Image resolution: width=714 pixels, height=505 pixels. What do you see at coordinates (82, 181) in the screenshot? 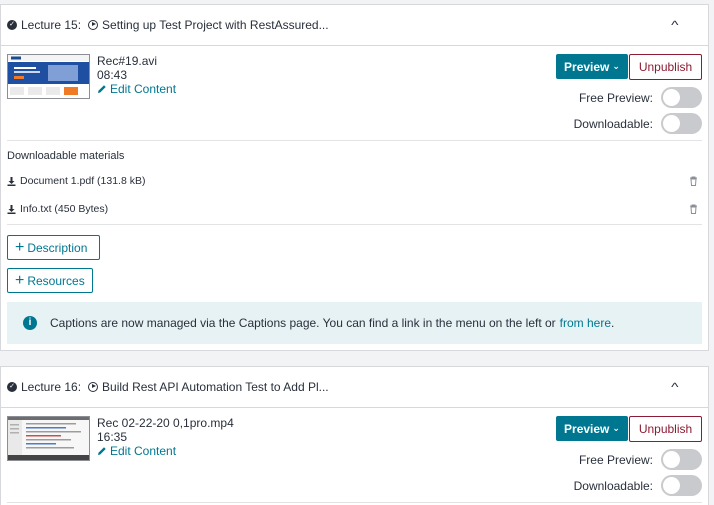
I see `material-name: Document 1.pdf (131.8 kB)` at bounding box center [82, 181].